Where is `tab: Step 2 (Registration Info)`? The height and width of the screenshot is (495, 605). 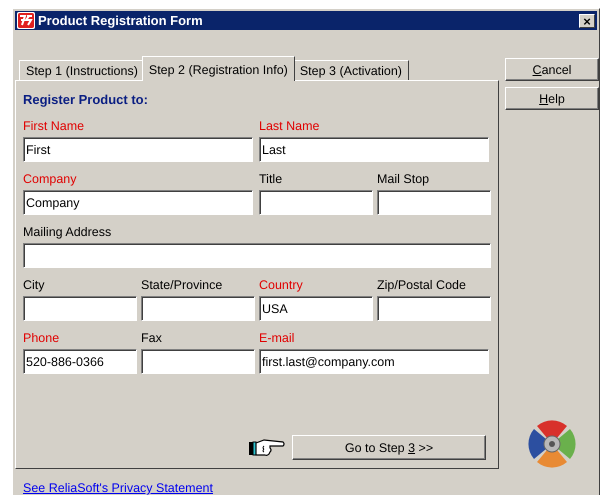 tab: Step 2 (Registration Info) is located at coordinates (218, 68).